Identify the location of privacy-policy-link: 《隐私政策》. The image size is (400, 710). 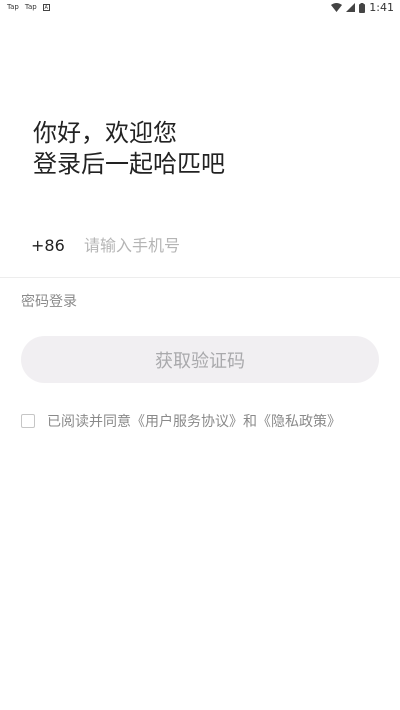
(299, 421).